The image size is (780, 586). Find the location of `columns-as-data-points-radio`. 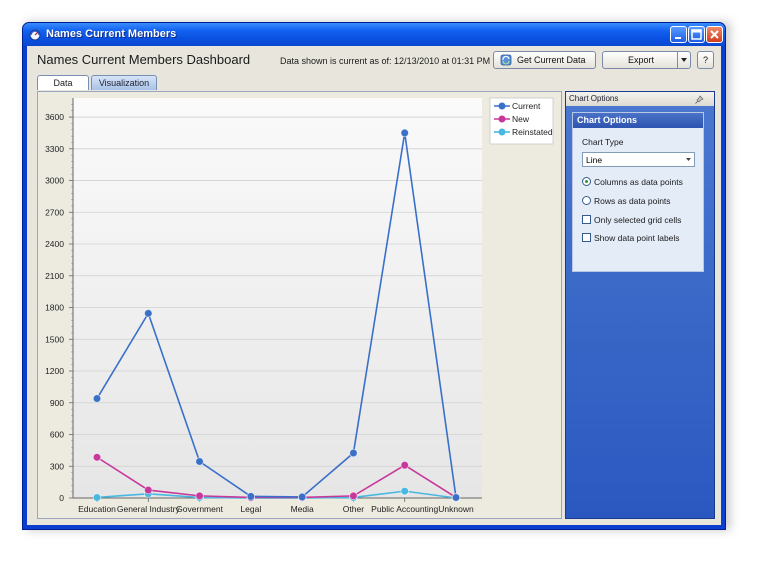

columns-as-data-points-radio is located at coordinates (586, 181).